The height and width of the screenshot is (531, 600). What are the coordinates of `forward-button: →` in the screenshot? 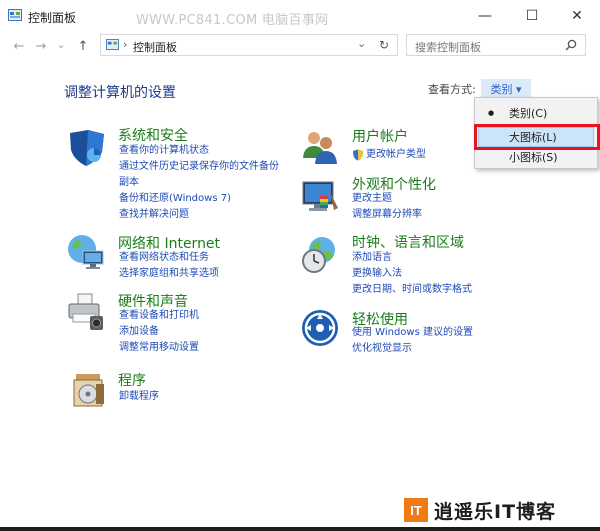 It's located at (41, 46).